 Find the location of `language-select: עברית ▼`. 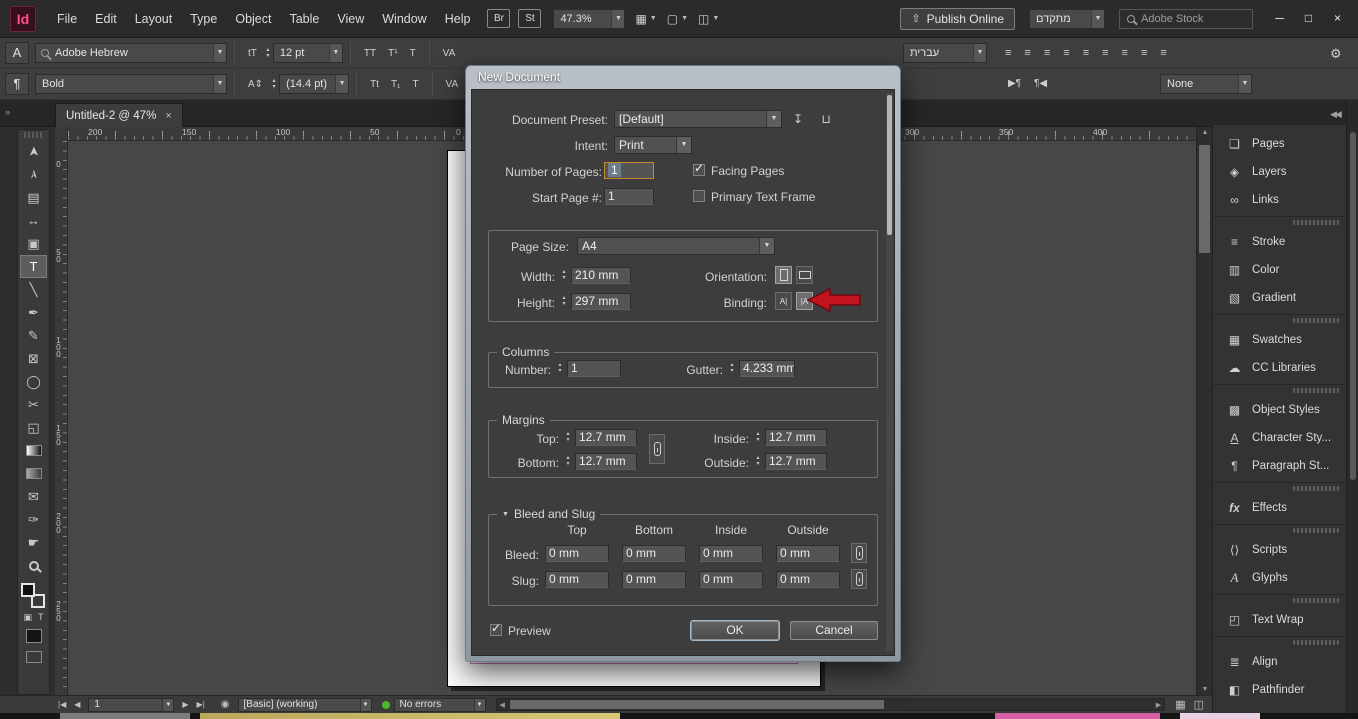

language-select: עברית ▼ is located at coordinates (945, 53).